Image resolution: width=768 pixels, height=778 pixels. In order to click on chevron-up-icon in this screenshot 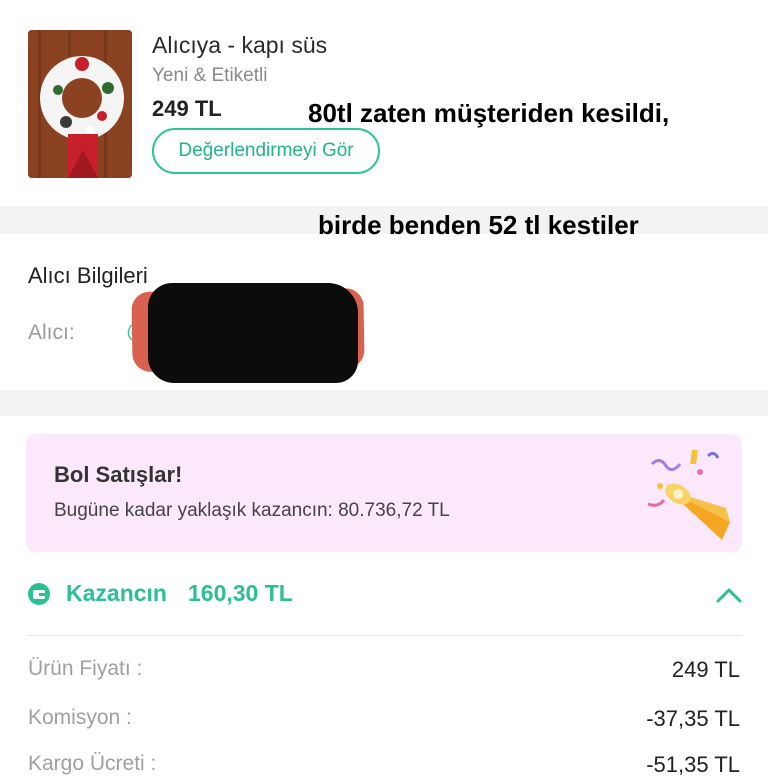, I will do `click(729, 595)`.